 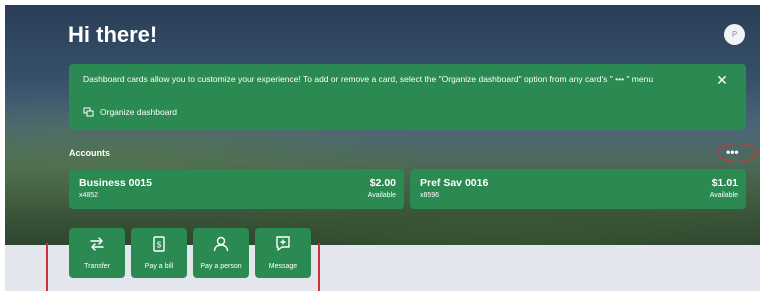 I want to click on organize-icon, so click(x=88, y=112).